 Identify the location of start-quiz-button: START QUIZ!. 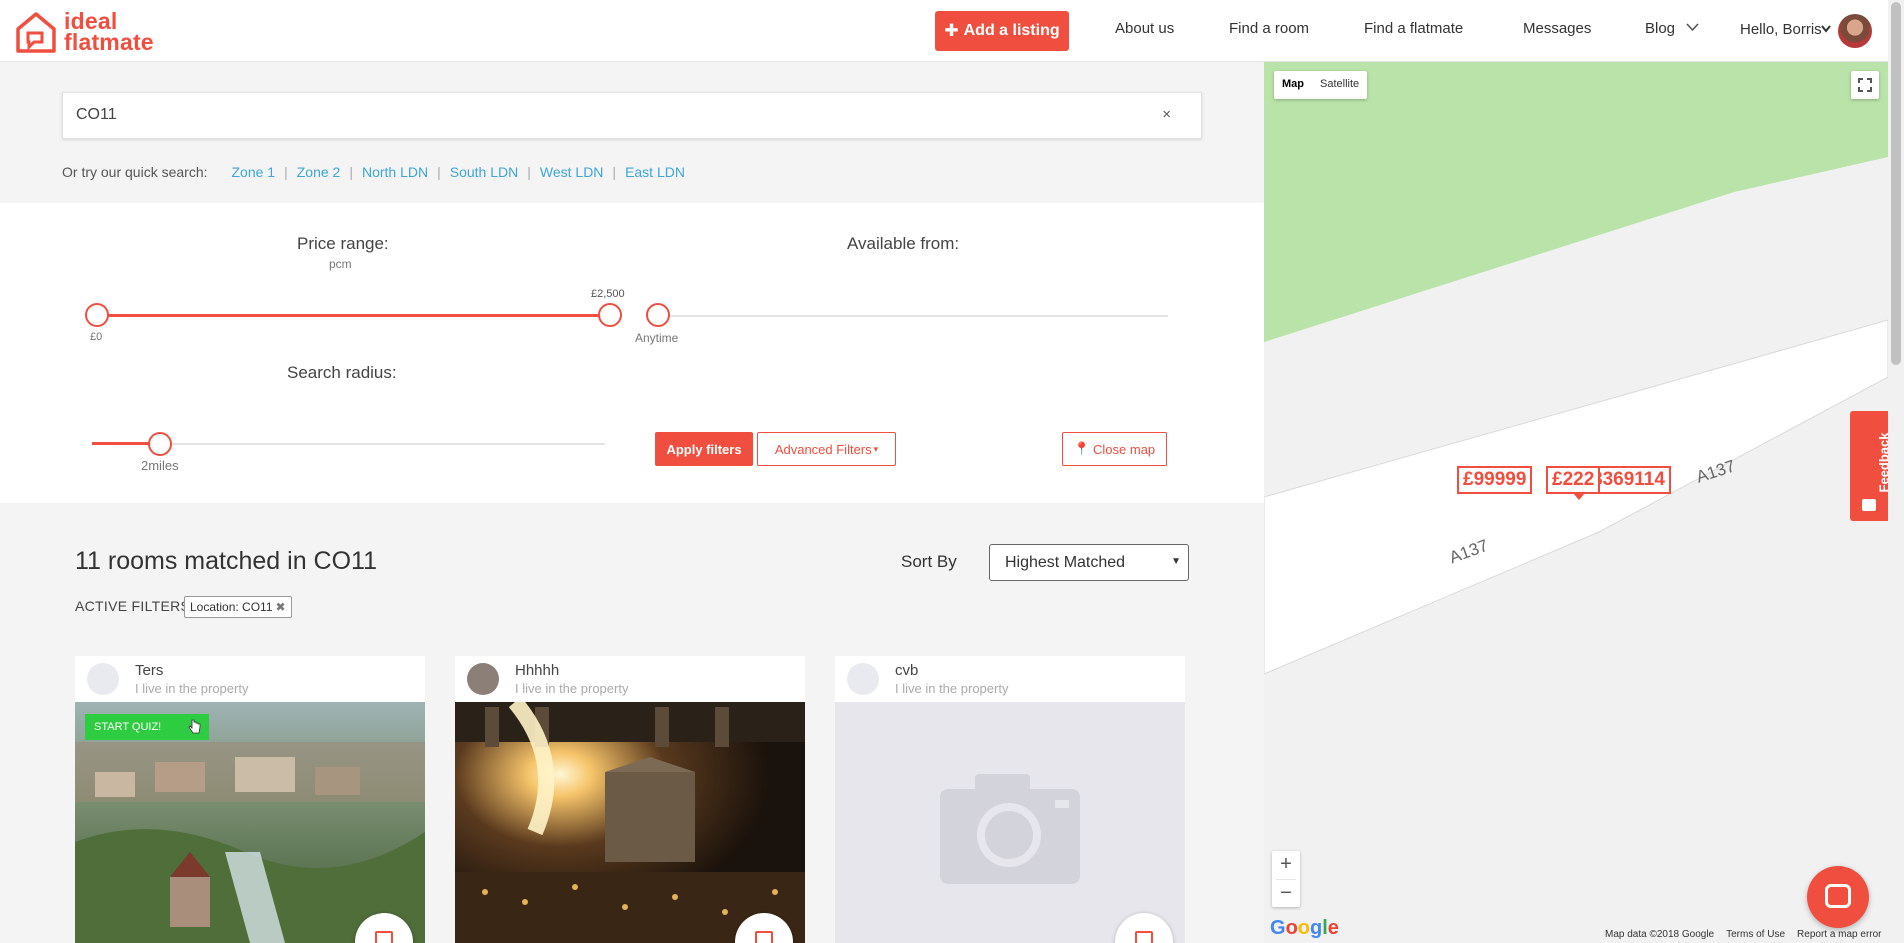
(147, 727).